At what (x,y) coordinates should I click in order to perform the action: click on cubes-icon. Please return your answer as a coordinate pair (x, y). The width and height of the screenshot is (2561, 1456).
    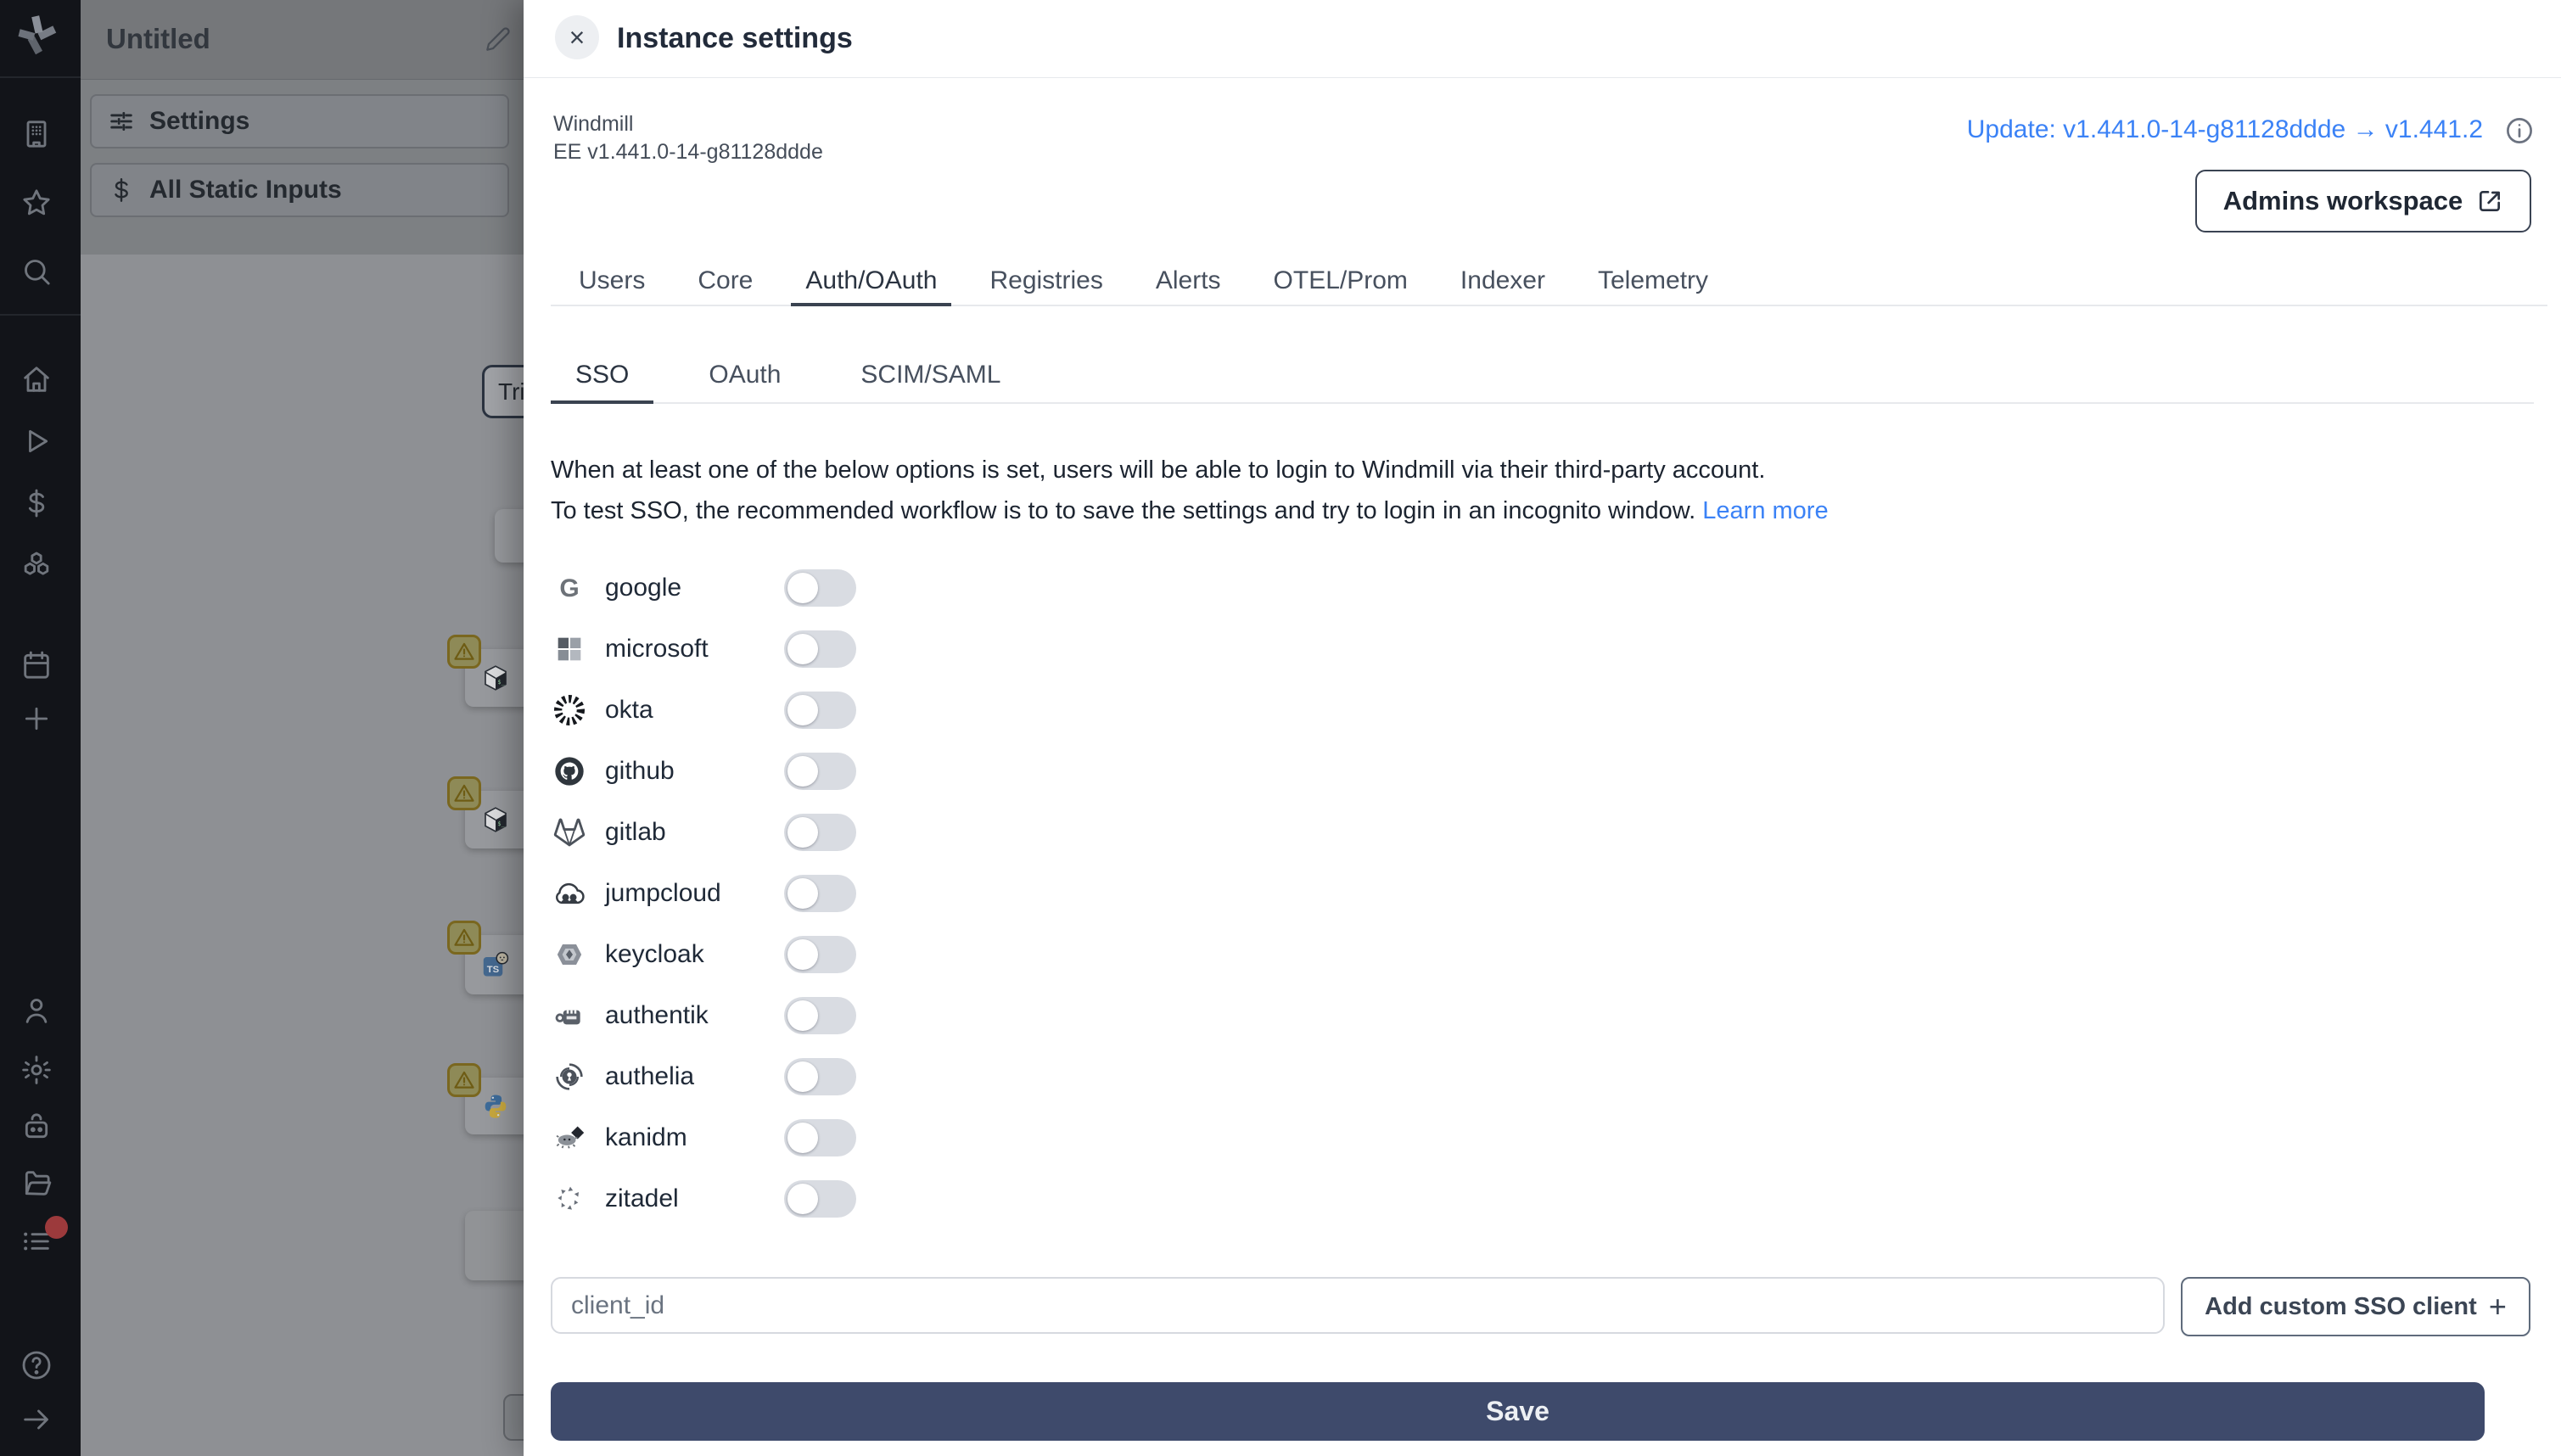
    Looking at the image, I should click on (36, 565).